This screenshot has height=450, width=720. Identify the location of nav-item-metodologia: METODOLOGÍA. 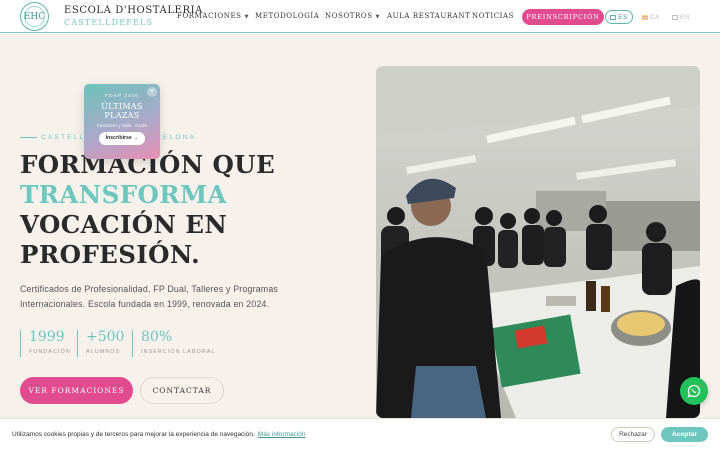
(287, 16).